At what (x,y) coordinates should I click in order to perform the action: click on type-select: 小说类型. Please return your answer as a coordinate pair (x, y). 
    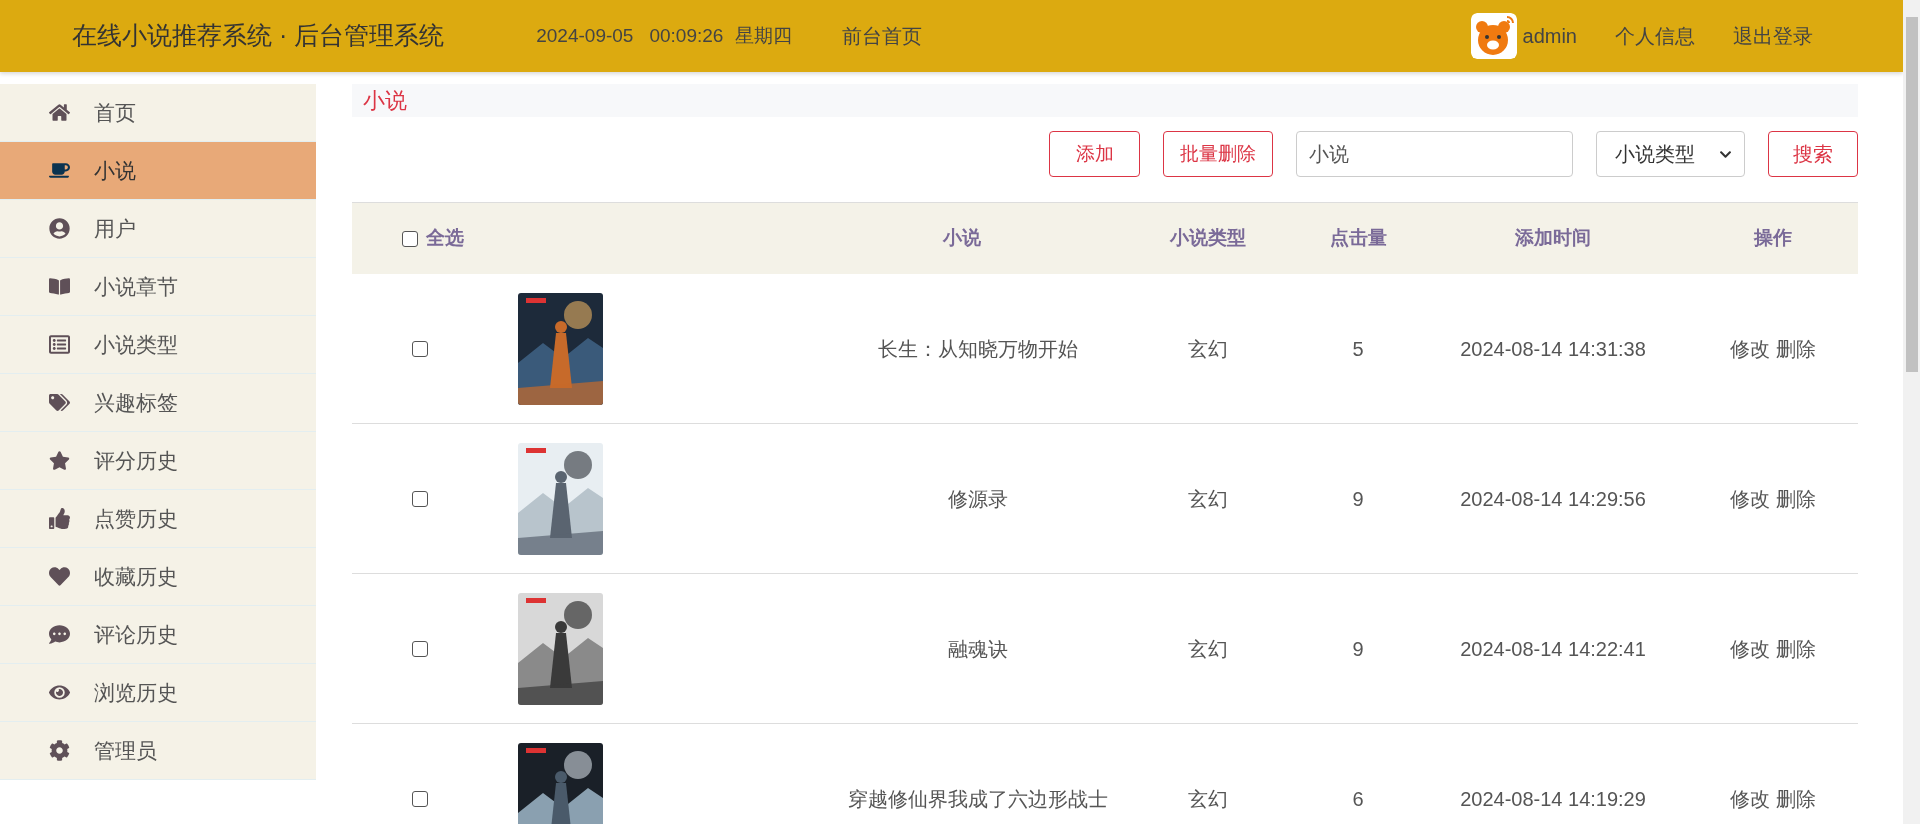
    Looking at the image, I should click on (1670, 154).